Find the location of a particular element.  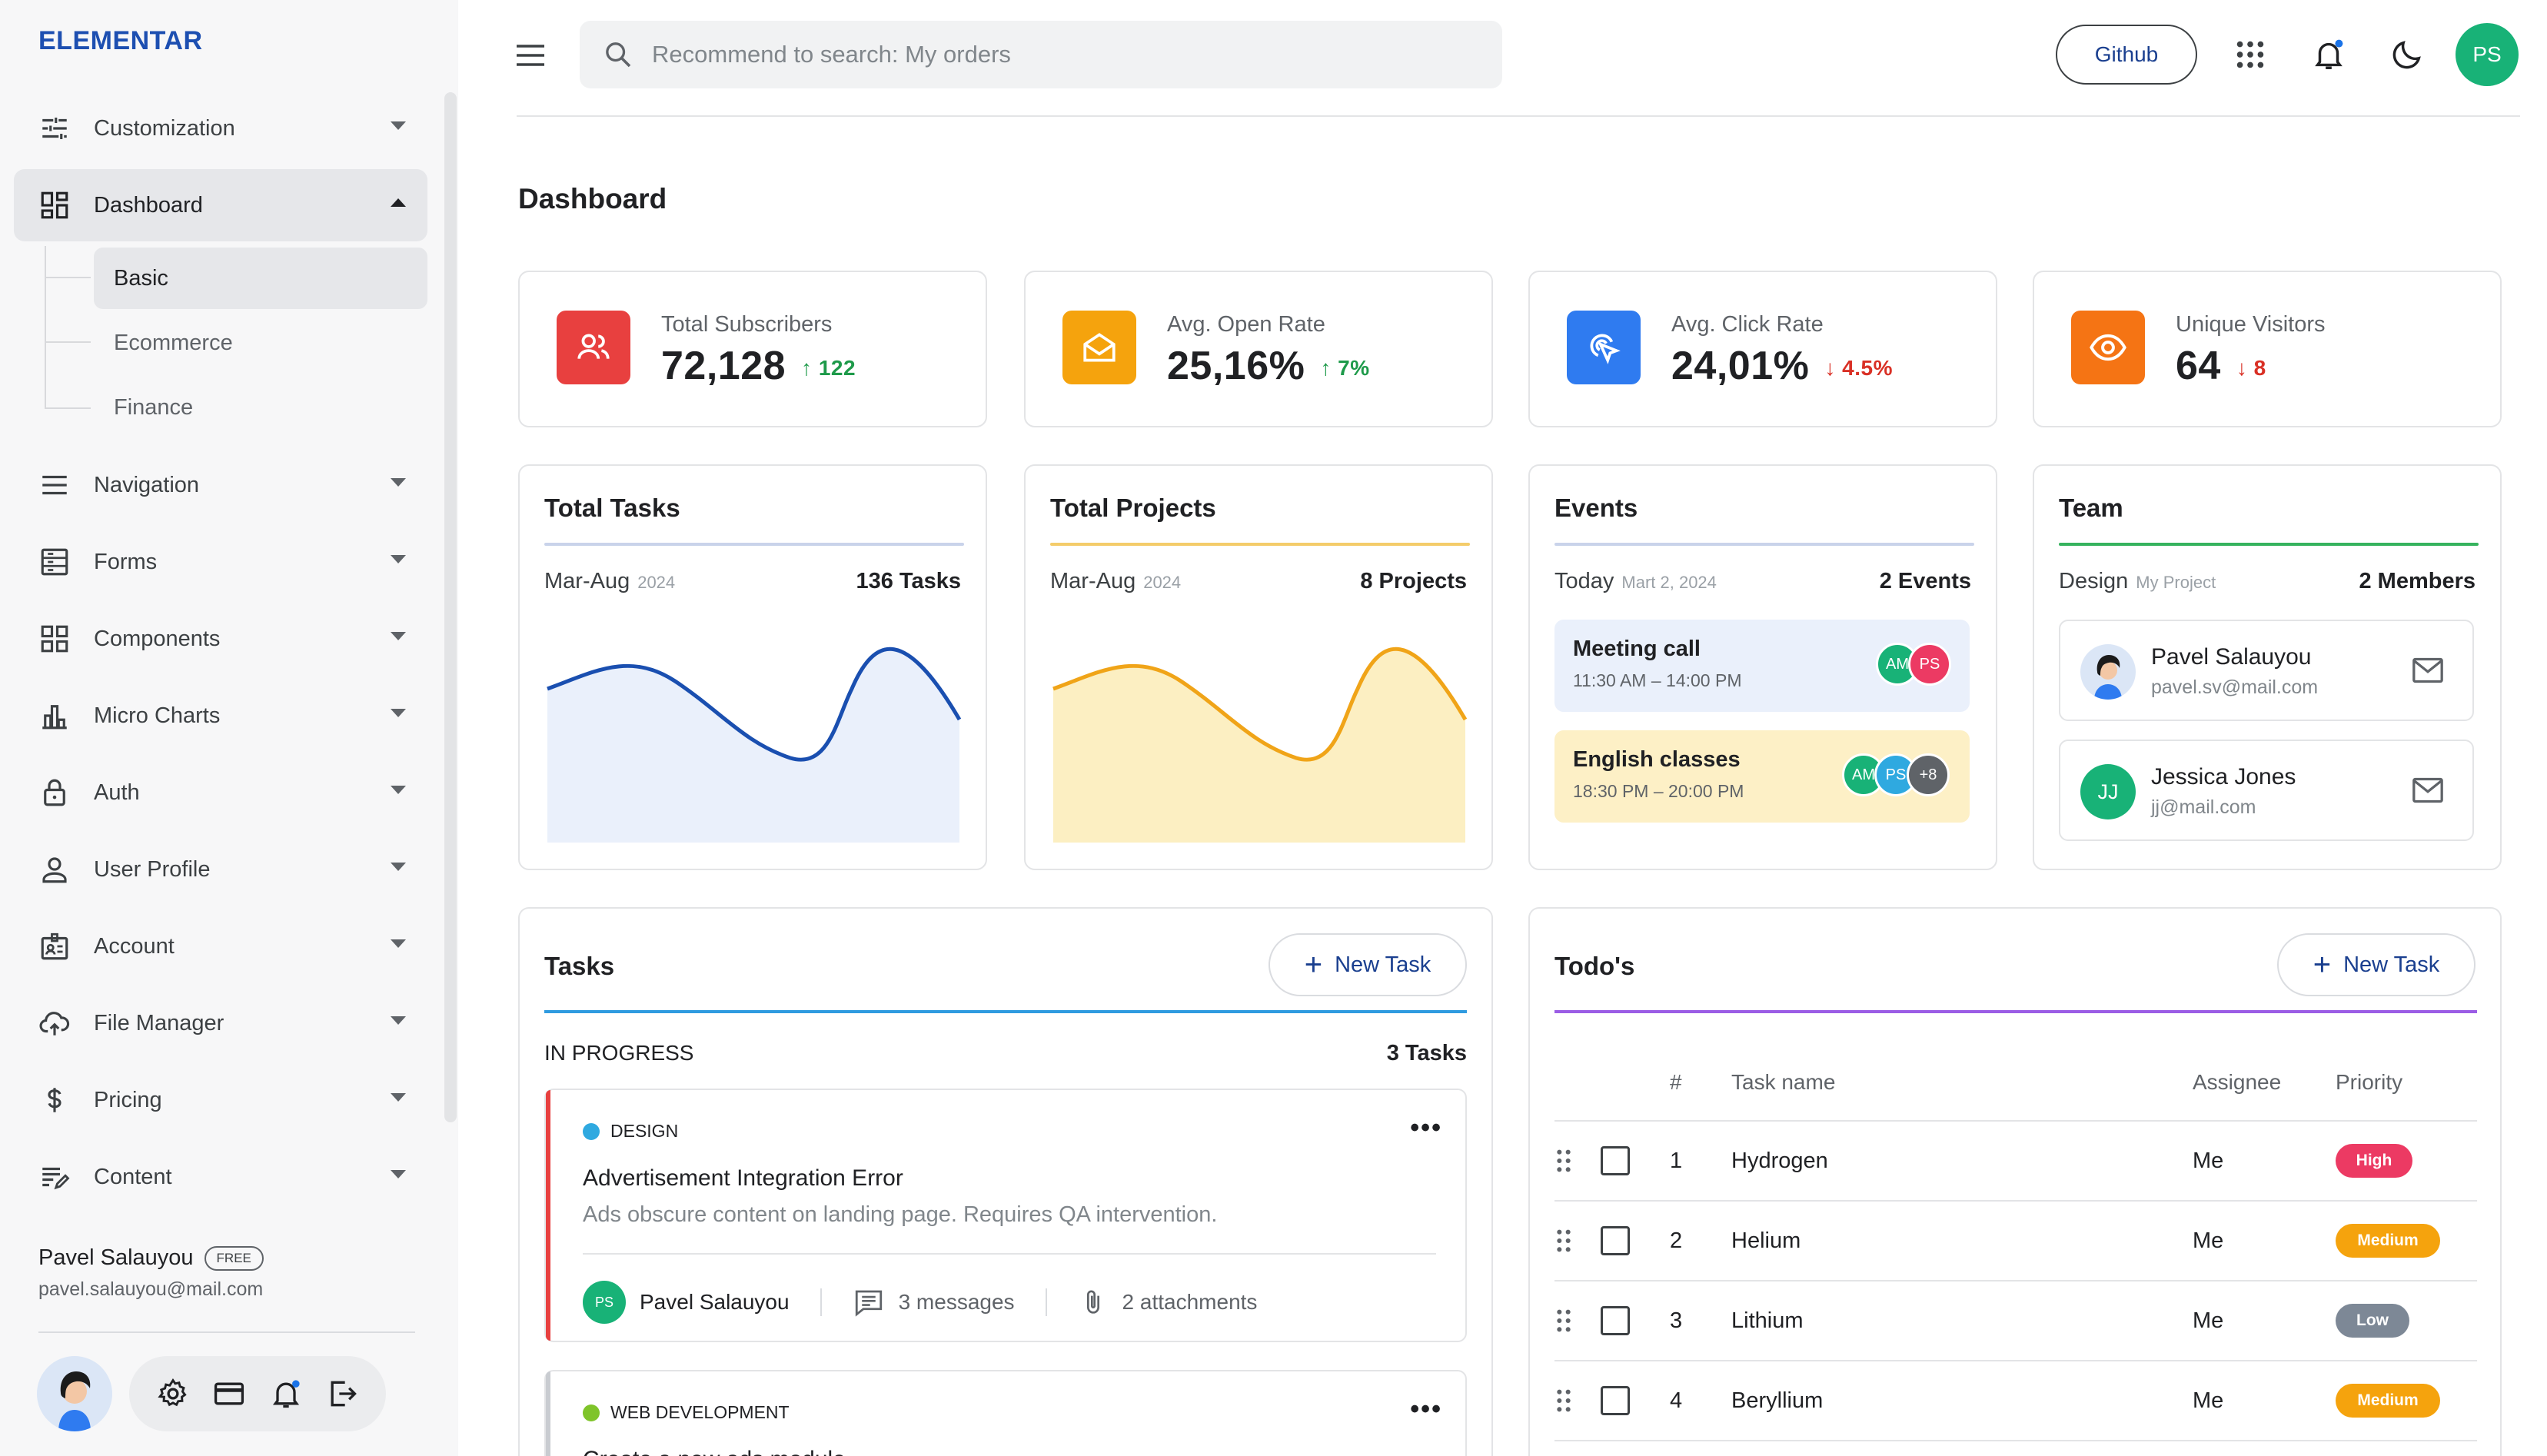

sidebar-scrollbar is located at coordinates (451, 607).